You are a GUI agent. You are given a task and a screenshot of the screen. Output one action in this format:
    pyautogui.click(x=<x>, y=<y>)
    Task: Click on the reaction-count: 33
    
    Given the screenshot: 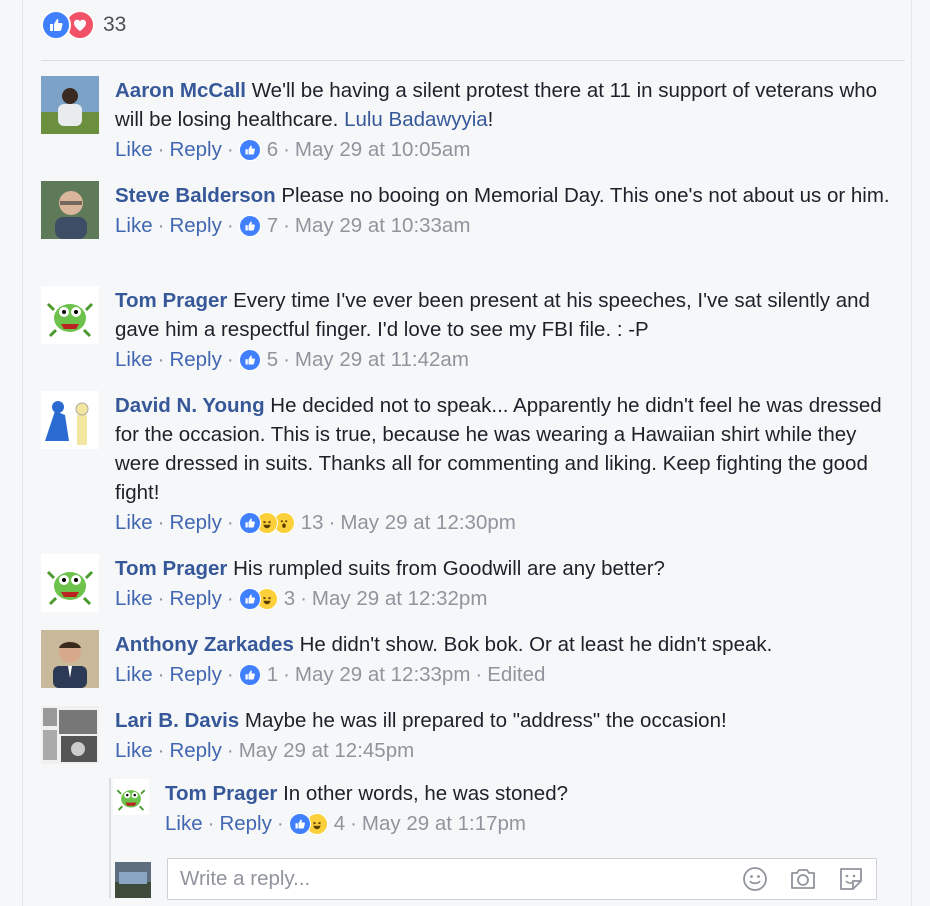 What is the action you would take?
    pyautogui.click(x=115, y=24)
    